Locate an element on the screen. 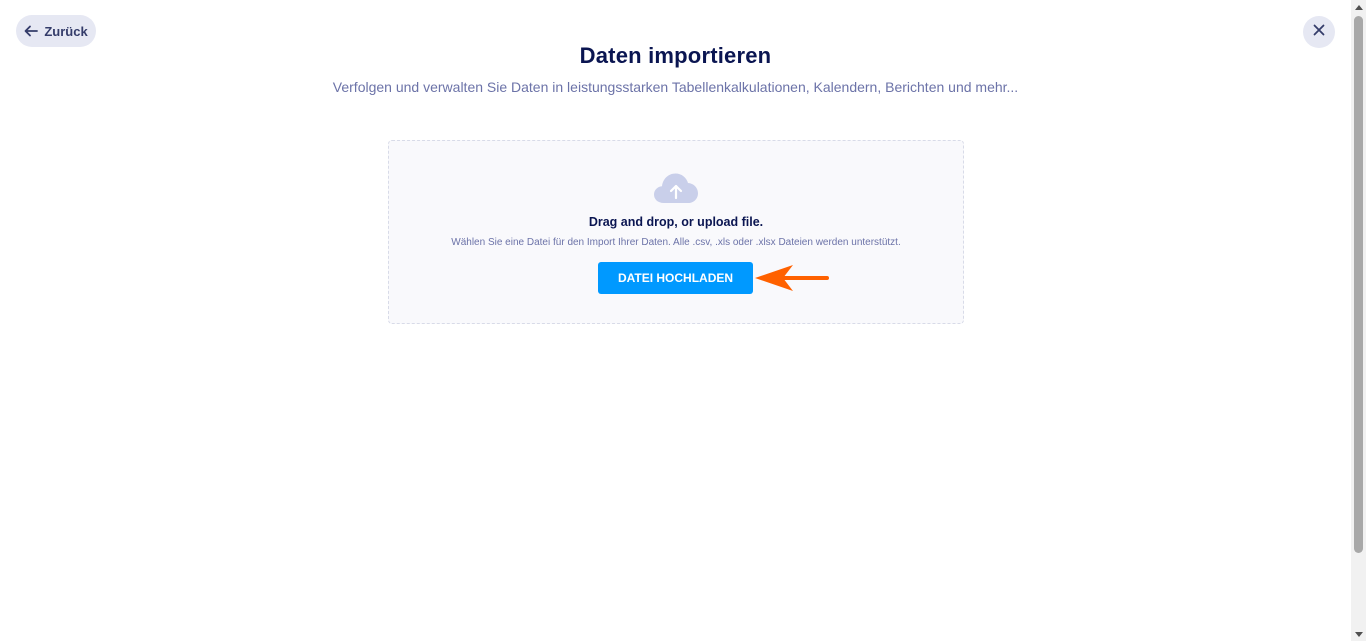 This screenshot has width=1366, height=641. upload-file-button: DATEI HOCHLADEN is located at coordinates (675, 278).